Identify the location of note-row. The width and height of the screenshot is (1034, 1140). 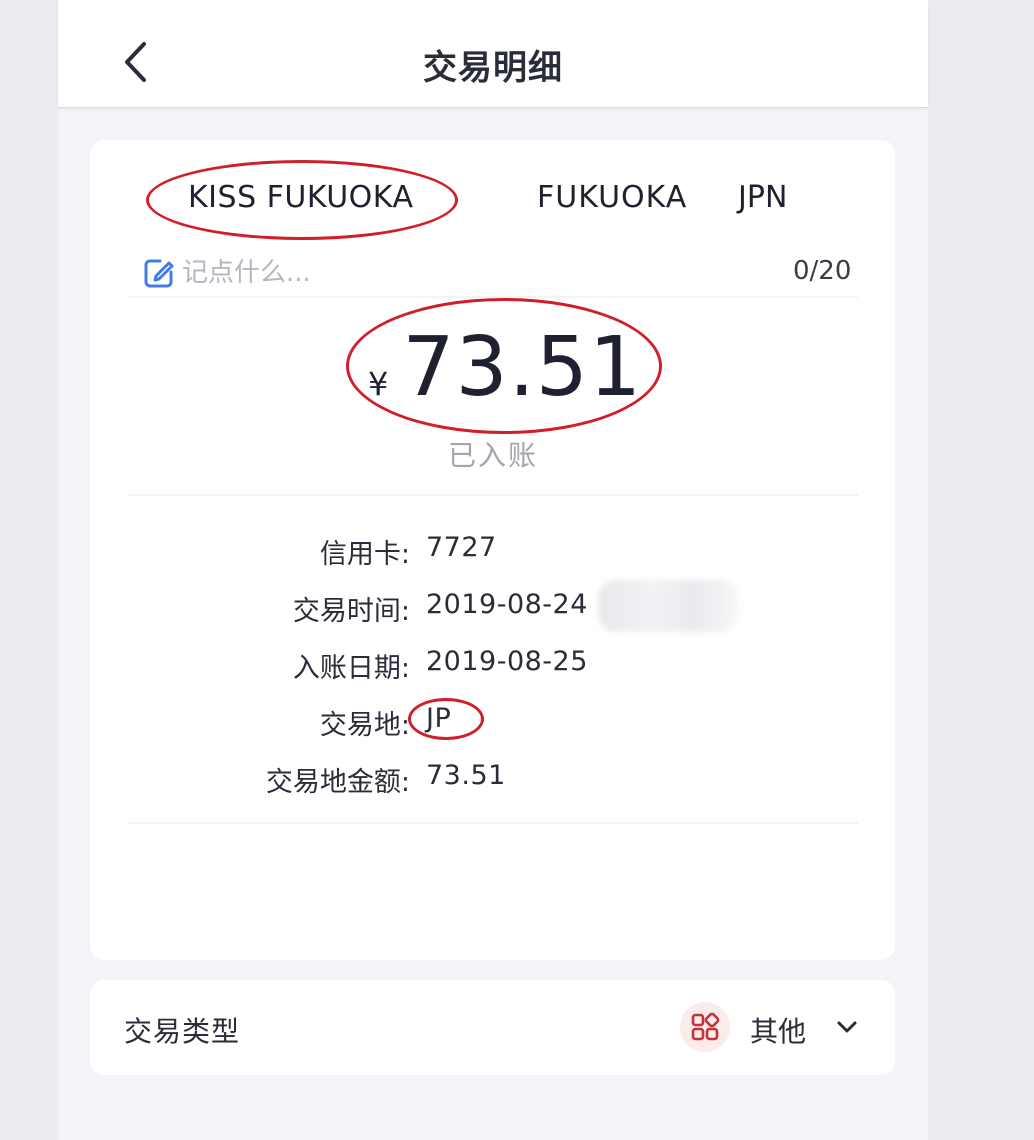
(362, 273).